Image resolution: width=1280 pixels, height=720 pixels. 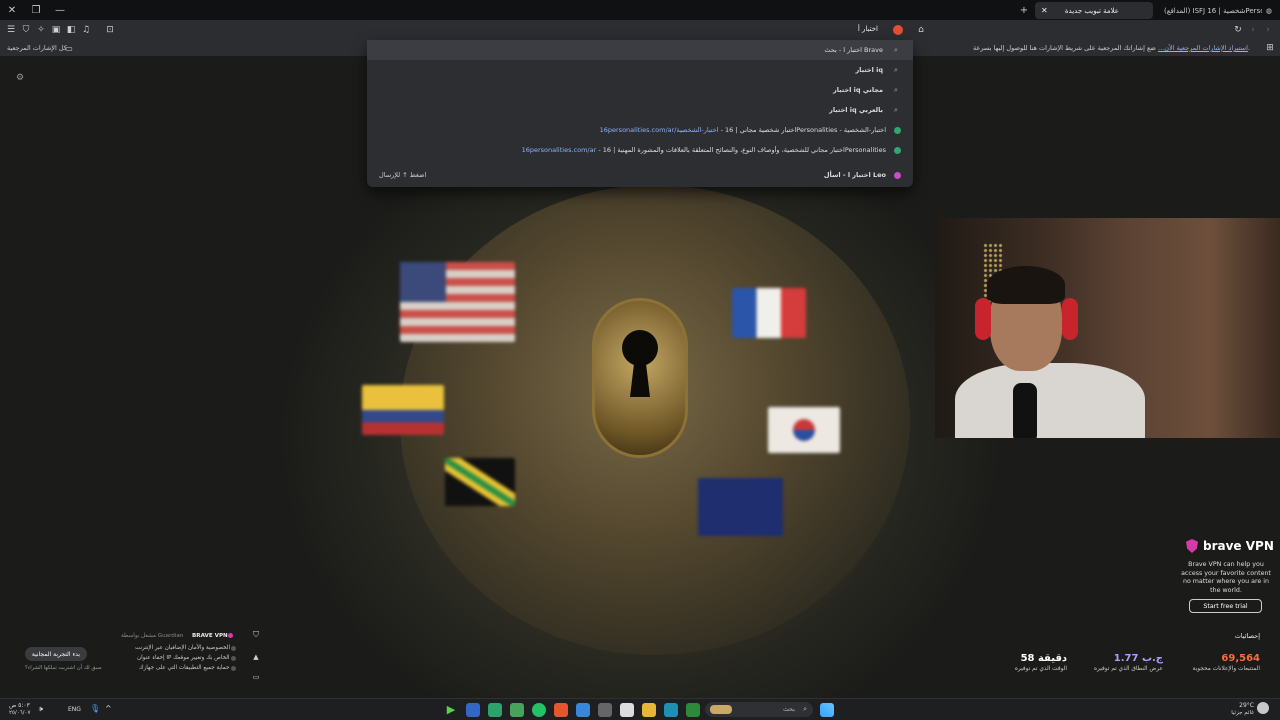 I want to click on app-window-icon, so click(x=583, y=710).